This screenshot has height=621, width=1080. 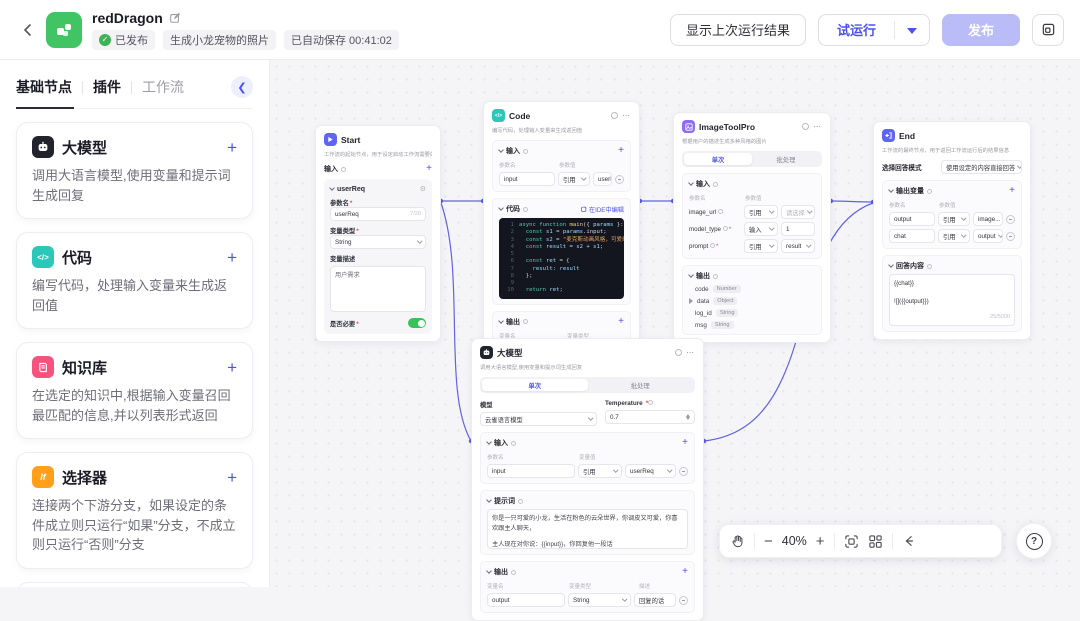 What do you see at coordinates (134, 584) in the screenshot?
I see `node-card-database: 数据库 + 可支持对 Database 放开读写控制，用户可` at bounding box center [134, 584].